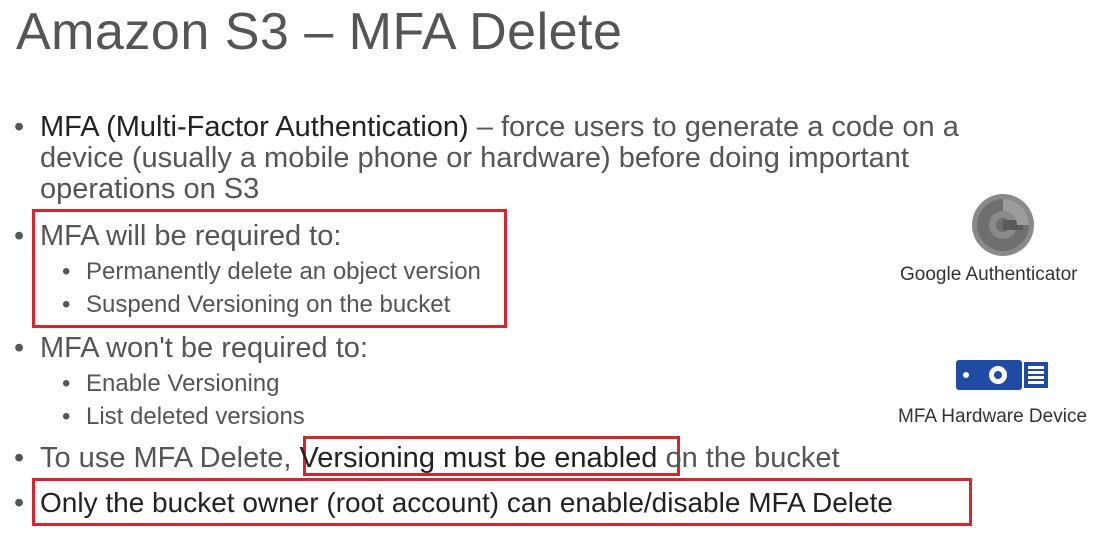 Image resolution: width=1114 pixels, height=534 pixels. What do you see at coordinates (1002, 375) in the screenshot?
I see `mfa-hardware-device-icon` at bounding box center [1002, 375].